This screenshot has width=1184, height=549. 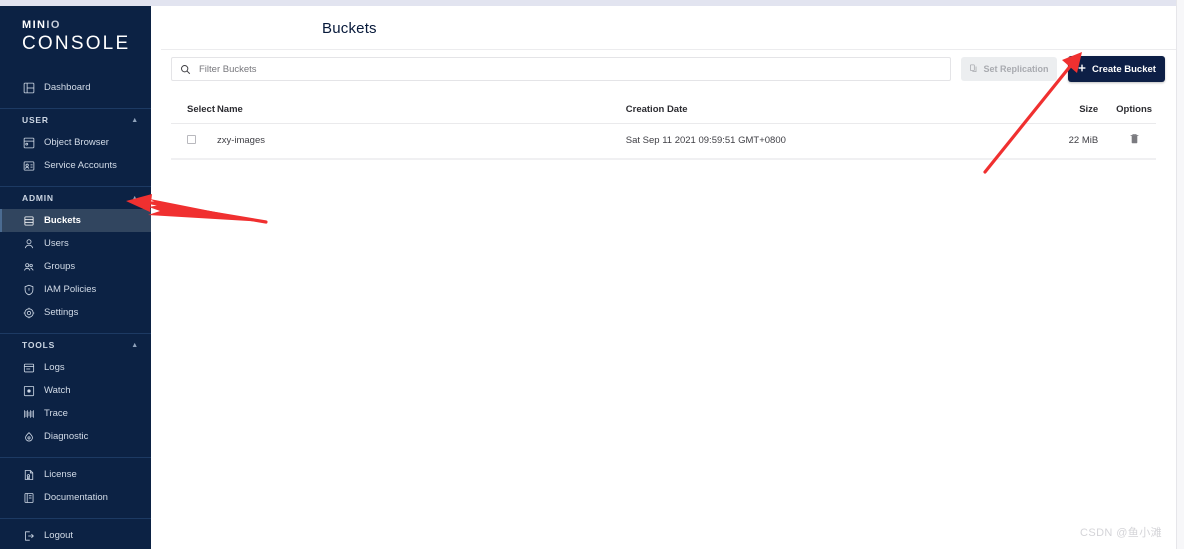 I want to click on logs-icon, so click(x=28, y=367).